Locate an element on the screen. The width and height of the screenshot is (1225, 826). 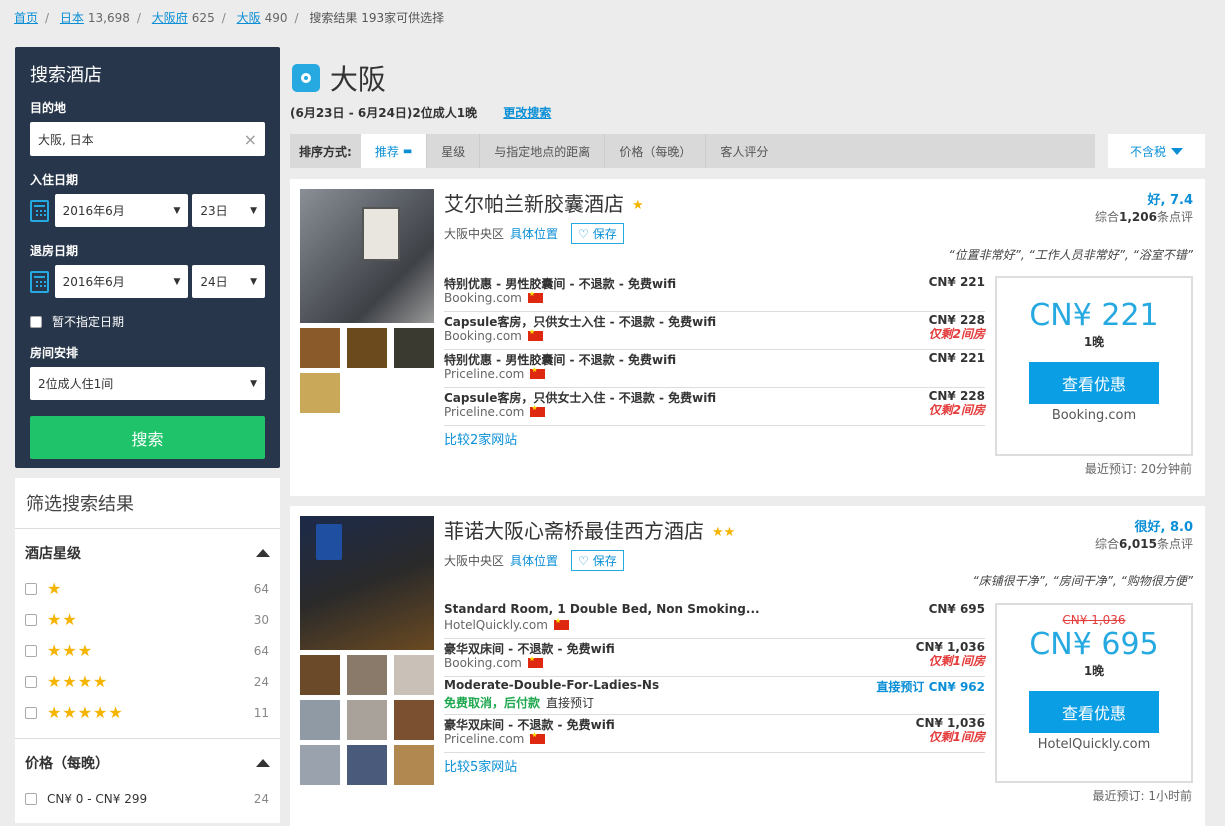
review-count: 综合6,015条点评 is located at coordinates (1144, 543).